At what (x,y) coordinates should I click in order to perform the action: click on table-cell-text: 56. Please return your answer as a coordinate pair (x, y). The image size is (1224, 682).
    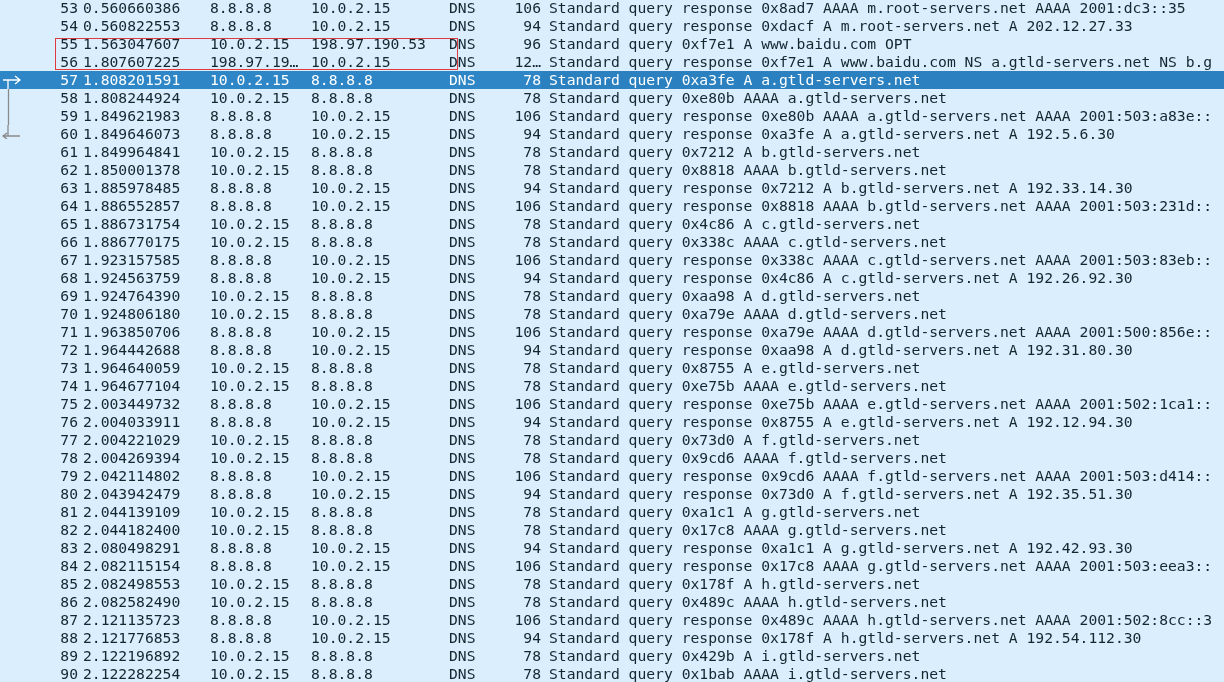
    Looking at the image, I should click on (68, 62).